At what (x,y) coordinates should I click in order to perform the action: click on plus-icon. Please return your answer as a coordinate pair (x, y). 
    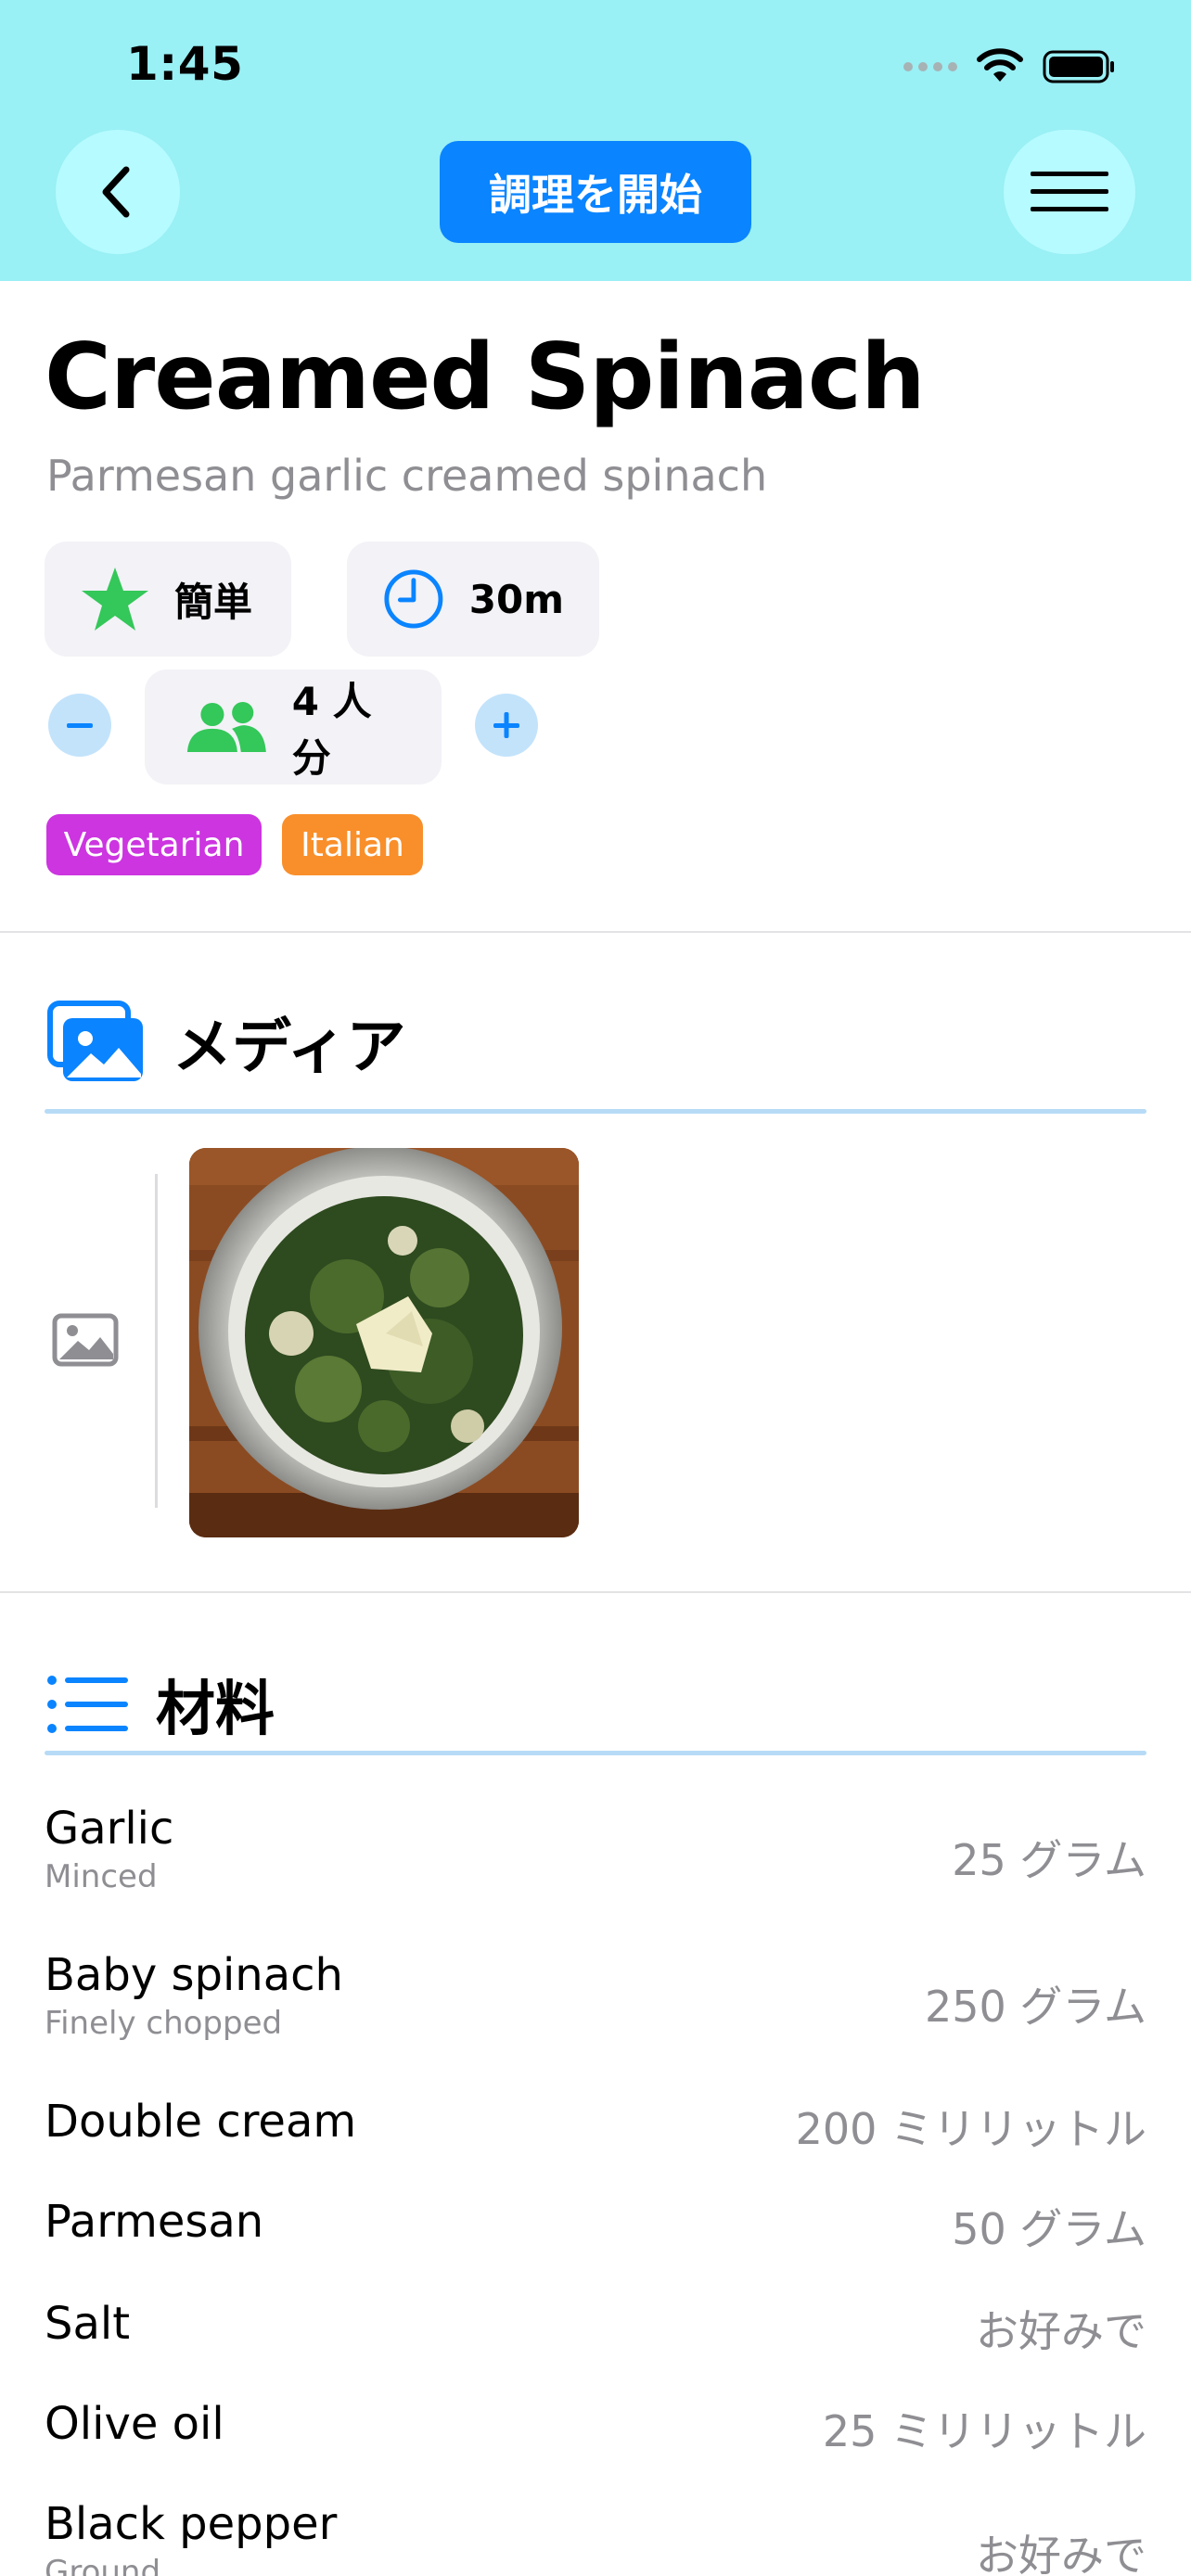
    Looking at the image, I should click on (506, 725).